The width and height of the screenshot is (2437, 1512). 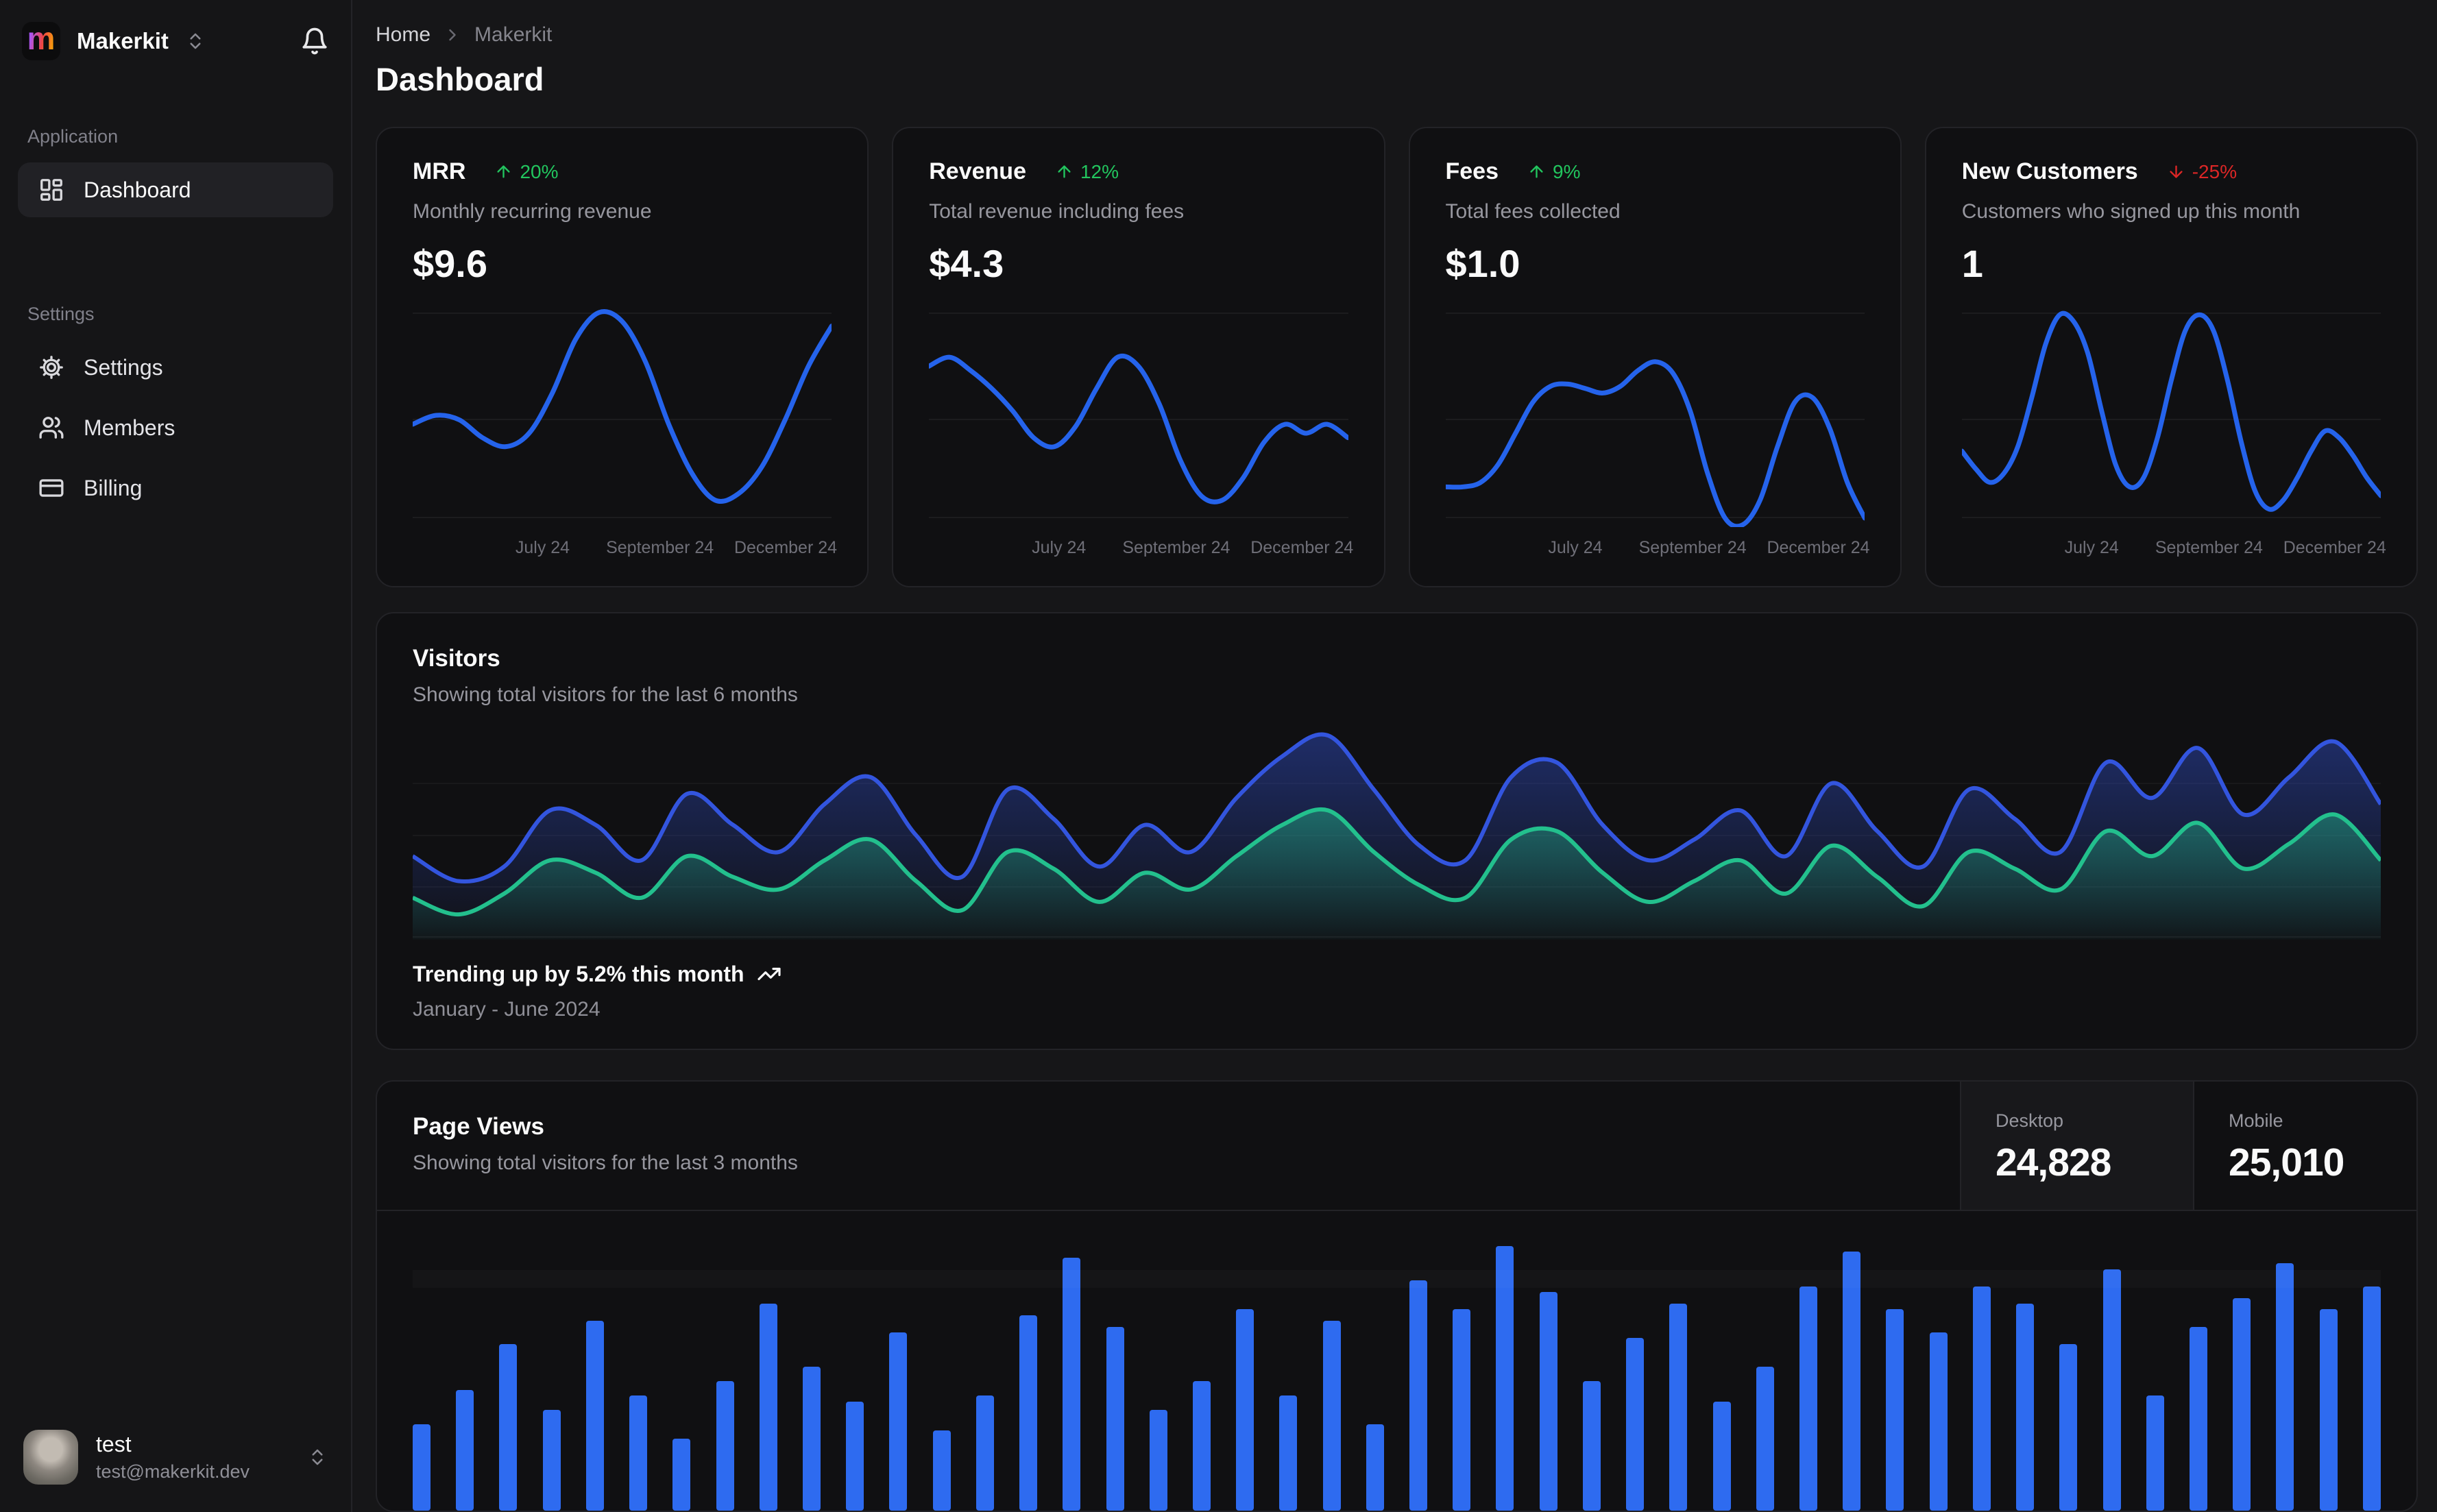 What do you see at coordinates (769, 974) in the screenshot?
I see `trending-up-icon` at bounding box center [769, 974].